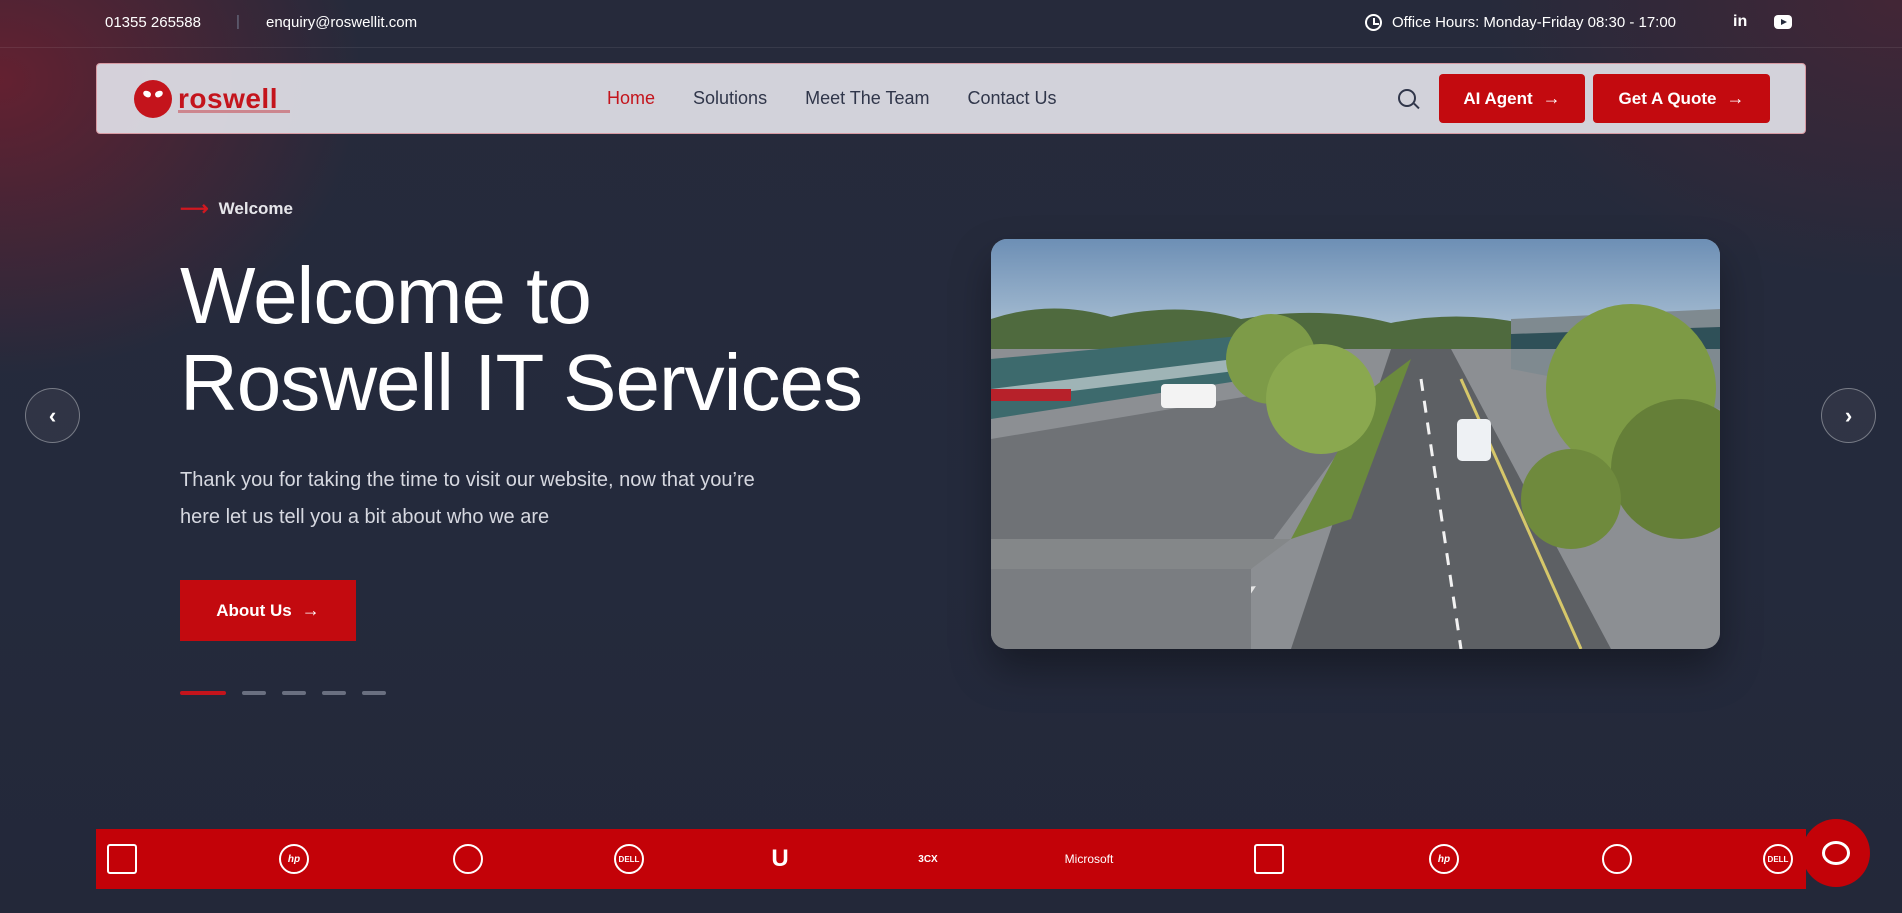 The image size is (1902, 913). I want to click on partner-microsoft-logo: Microsoft, so click(1089, 859).